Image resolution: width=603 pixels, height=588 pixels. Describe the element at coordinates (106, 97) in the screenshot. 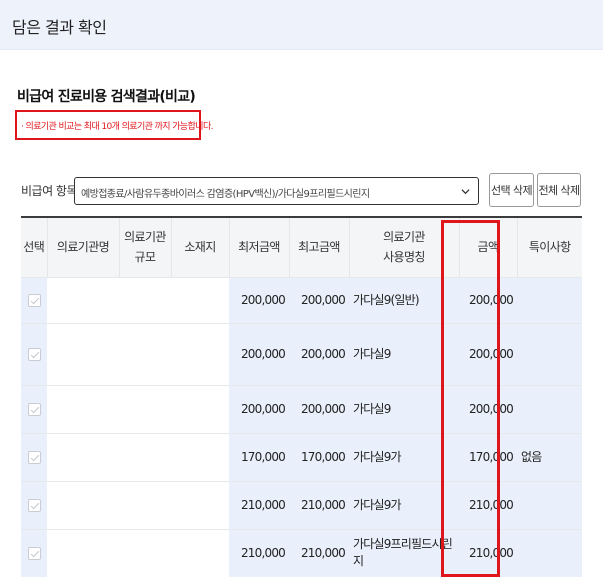

I see `section-title: 비급여 진료비용 검색결과(비교)` at that location.